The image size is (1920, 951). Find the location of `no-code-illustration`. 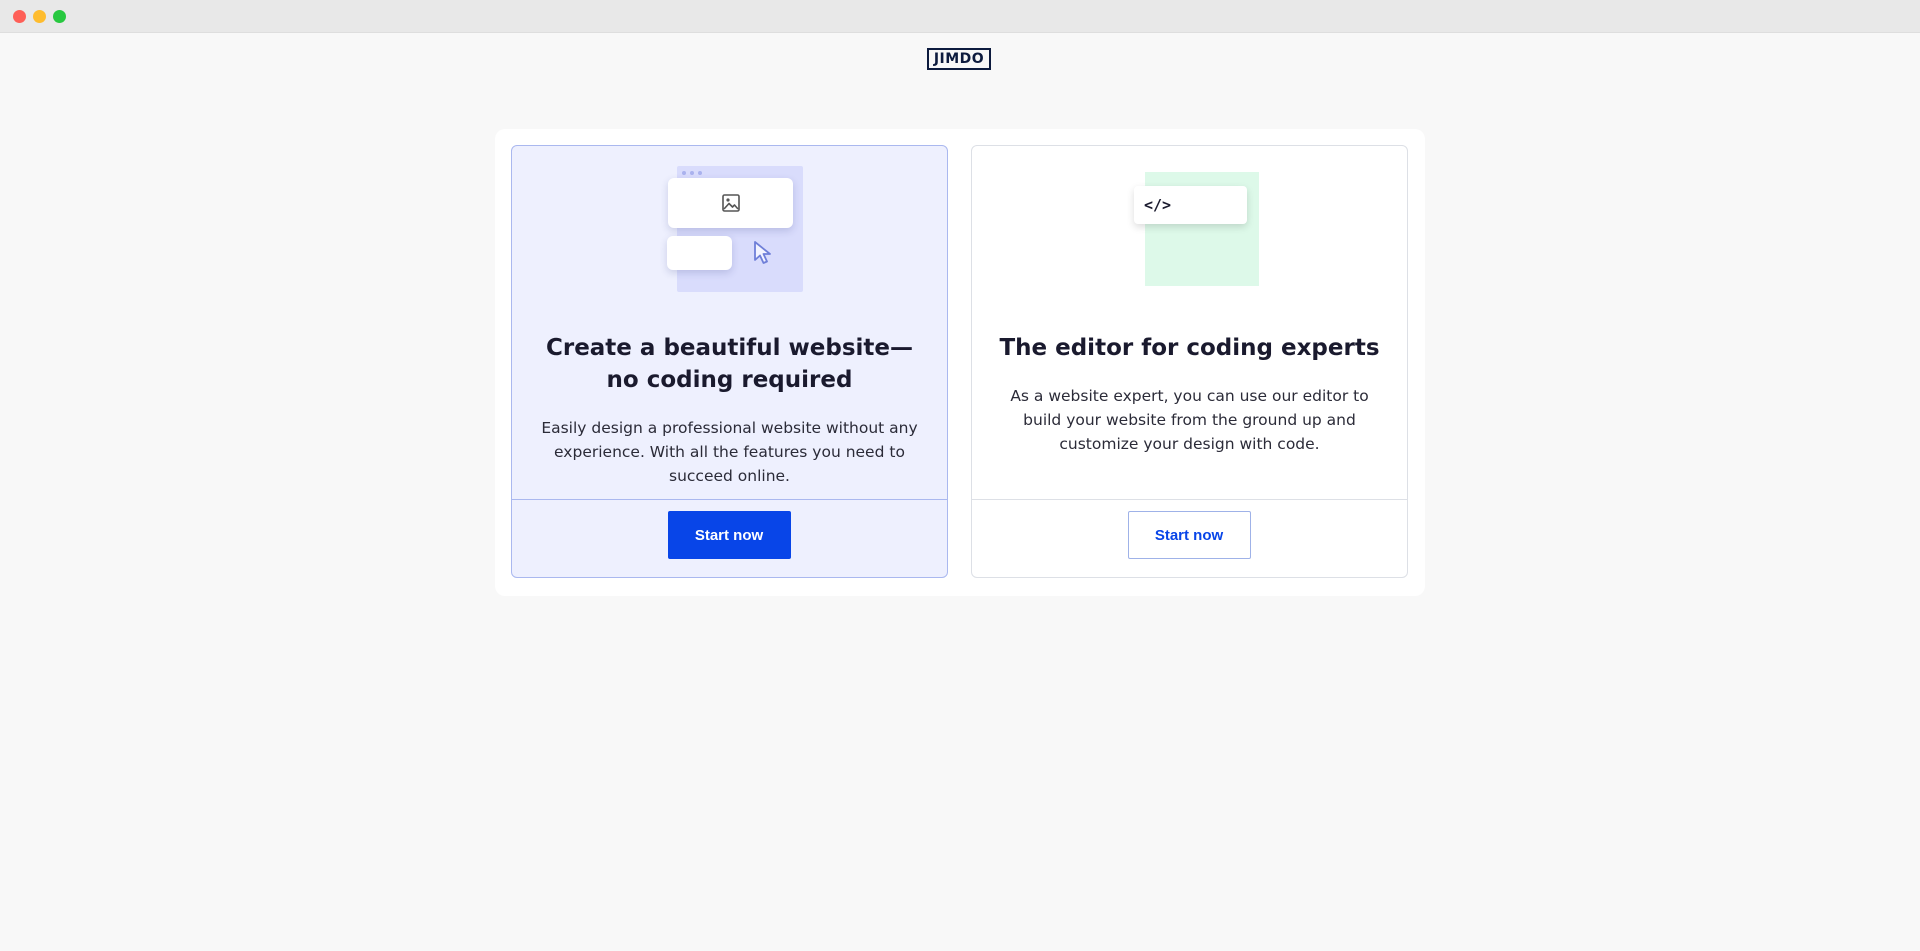

no-code-illustration is located at coordinates (737, 231).